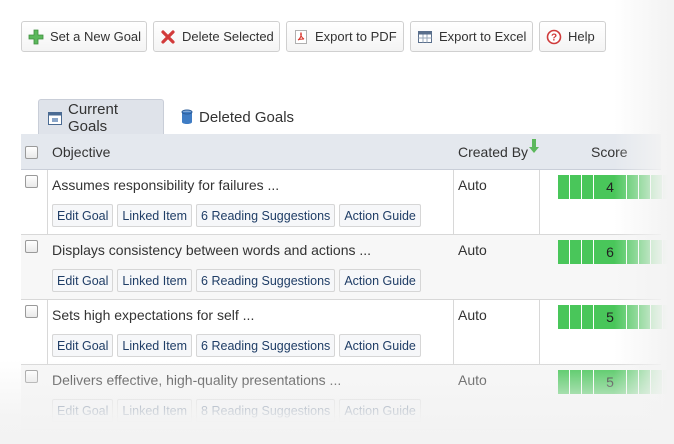  Describe the element at coordinates (81, 152) in the screenshot. I see `column-header-objective: Objective` at that location.